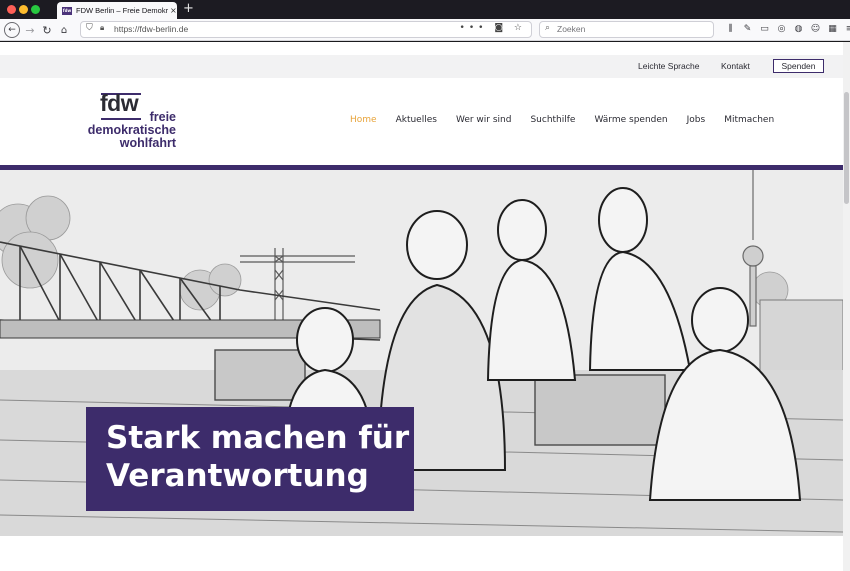  Describe the element at coordinates (363, 120) in the screenshot. I see `nav-item-home: Home` at that location.